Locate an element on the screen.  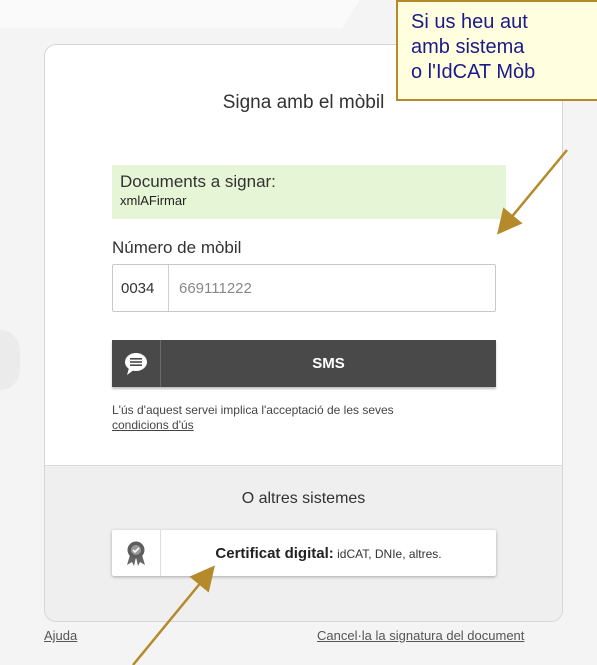
phone-input is located at coordinates (332, 288).